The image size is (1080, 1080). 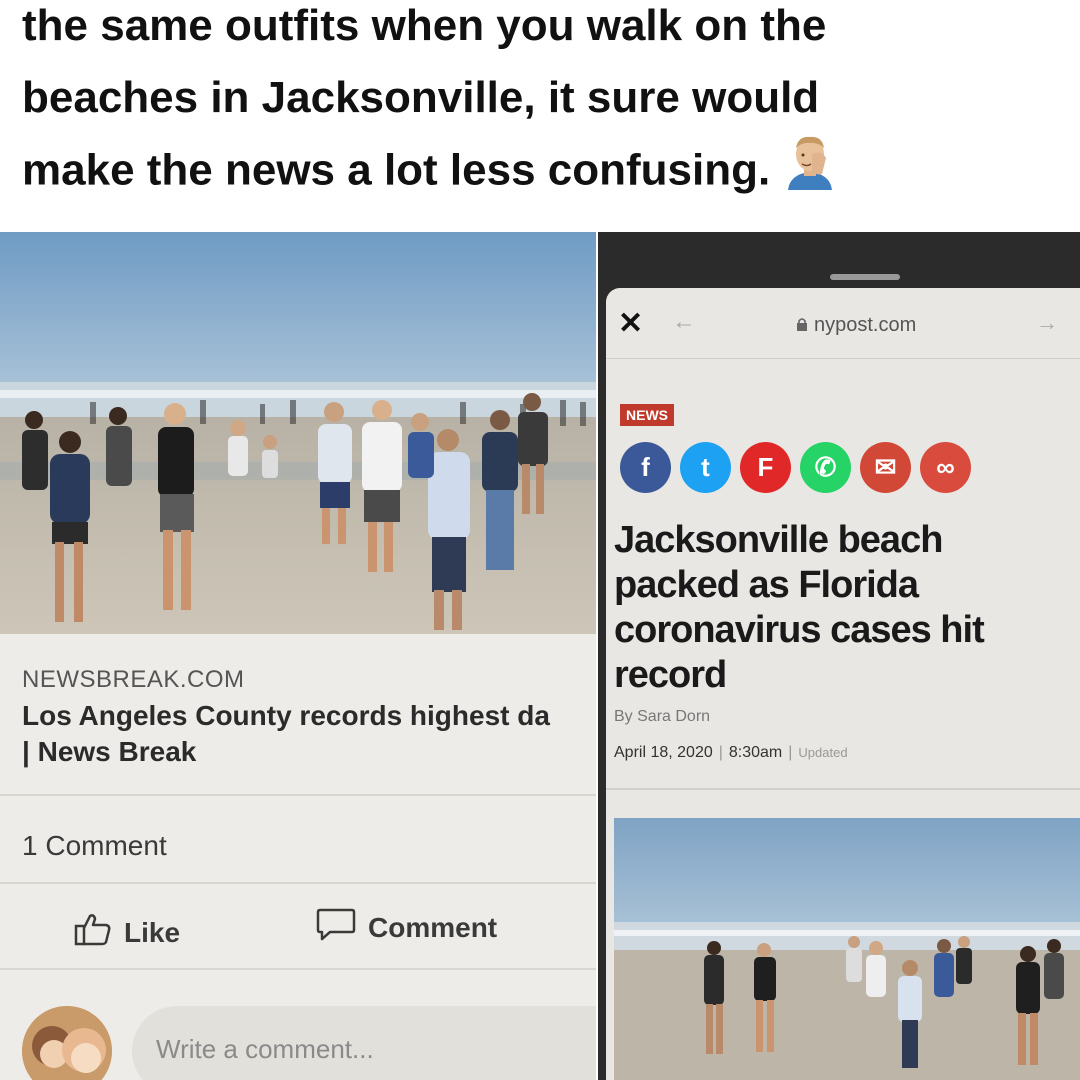 I want to click on lock-icon, so click(x=802, y=325).